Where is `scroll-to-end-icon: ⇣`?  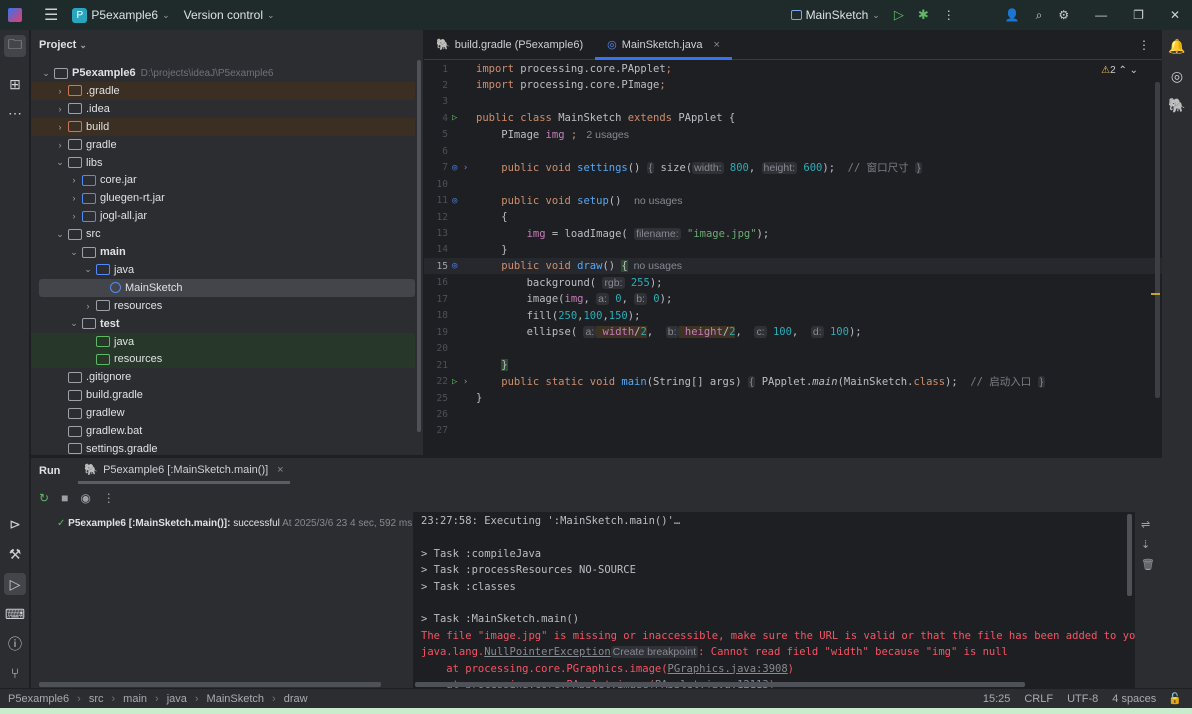 scroll-to-end-icon: ⇣ is located at coordinates (1148, 544).